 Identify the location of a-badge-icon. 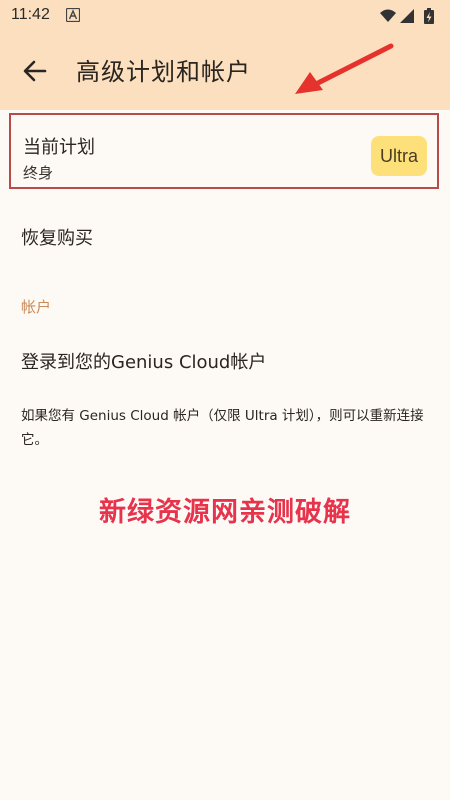
(73, 15).